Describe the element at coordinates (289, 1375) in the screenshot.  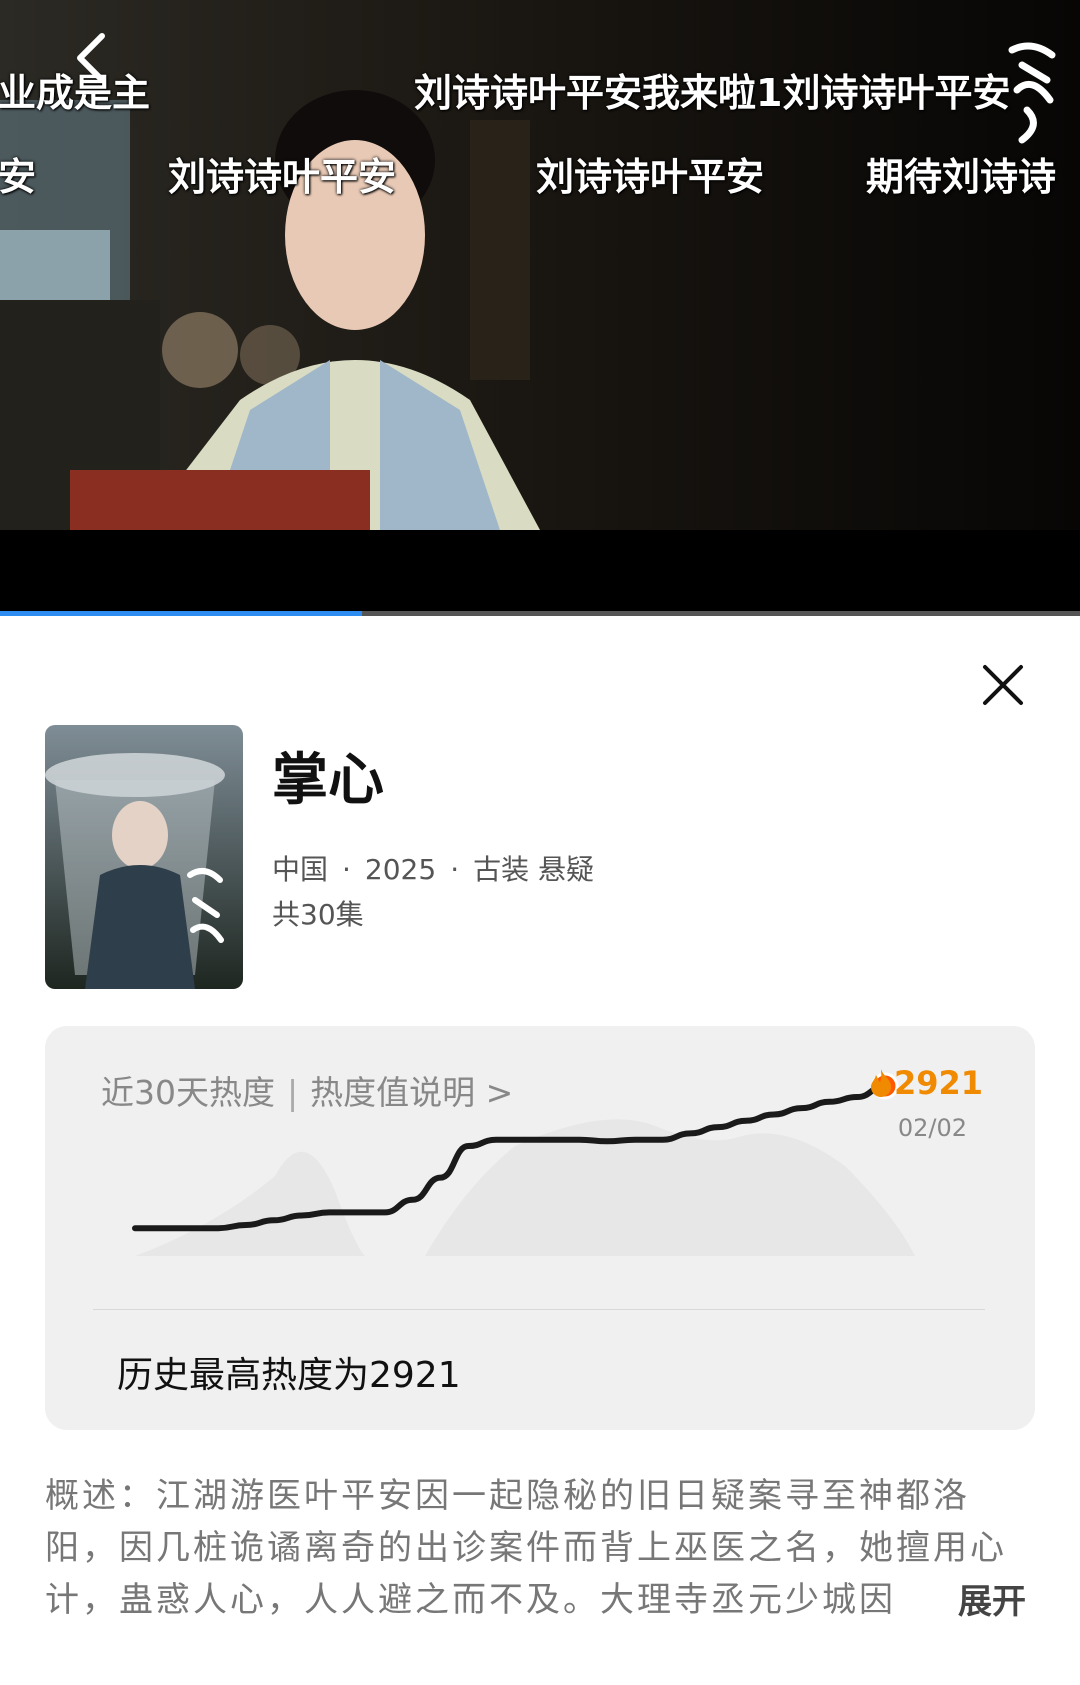
I see `peak-heat-text: 历史最高热度为2921` at that location.